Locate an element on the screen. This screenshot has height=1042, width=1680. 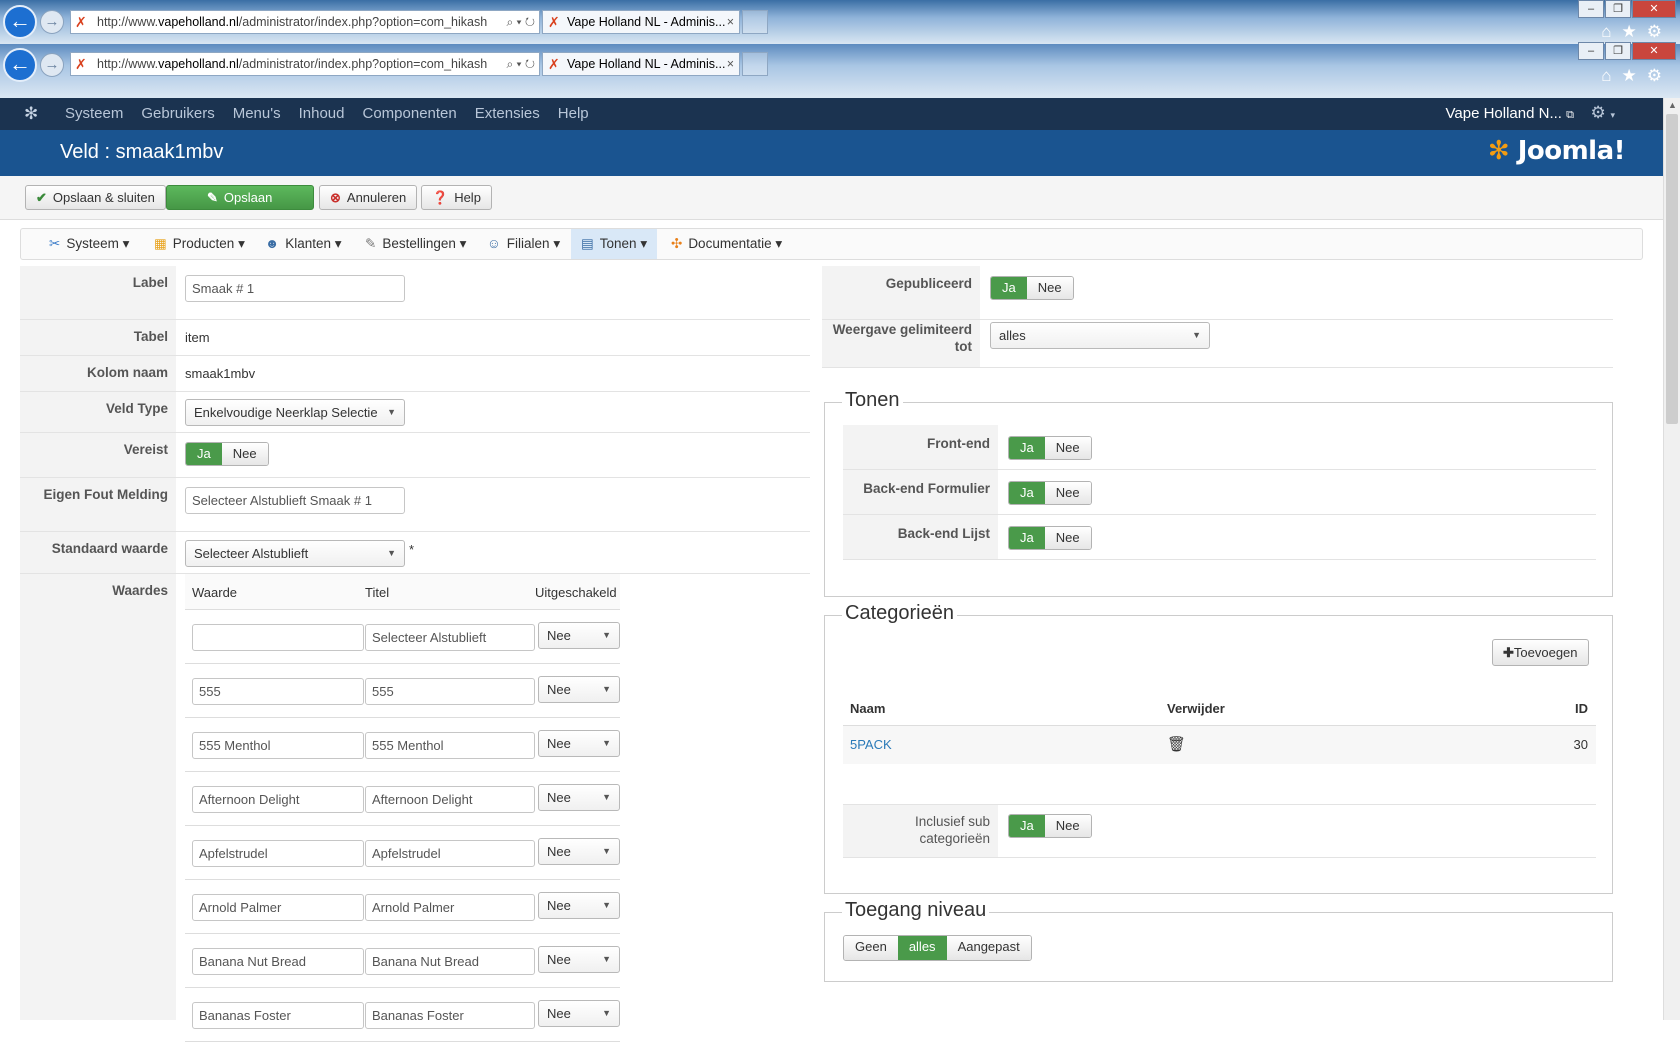
forward-button: → is located at coordinates (52, 65).